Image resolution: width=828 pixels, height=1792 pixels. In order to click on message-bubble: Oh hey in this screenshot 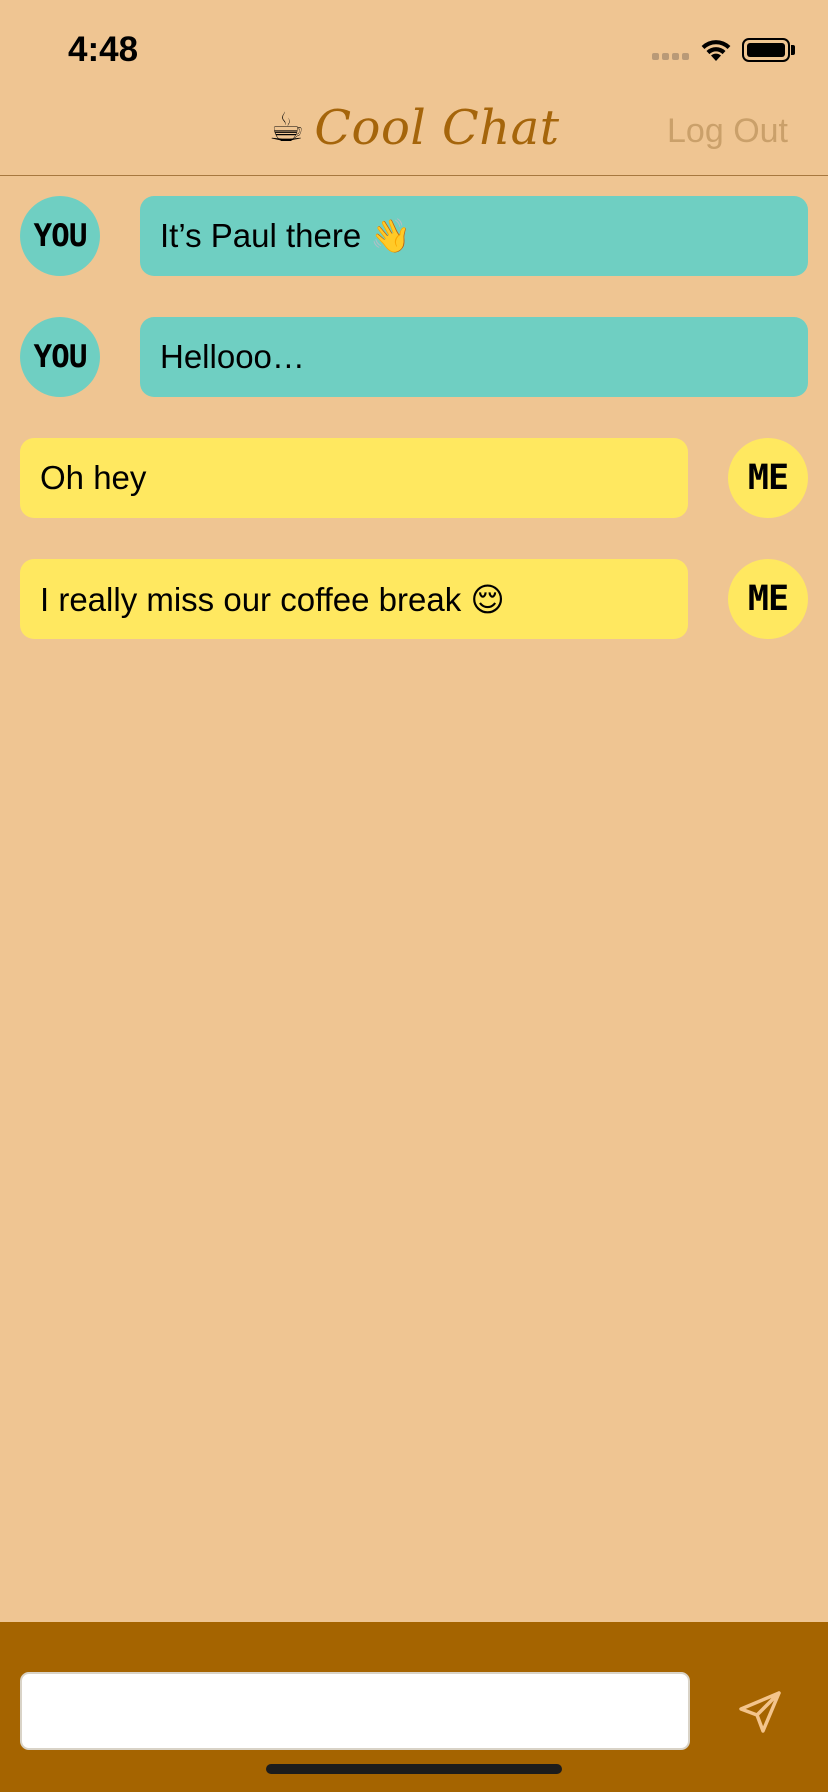, I will do `click(354, 478)`.